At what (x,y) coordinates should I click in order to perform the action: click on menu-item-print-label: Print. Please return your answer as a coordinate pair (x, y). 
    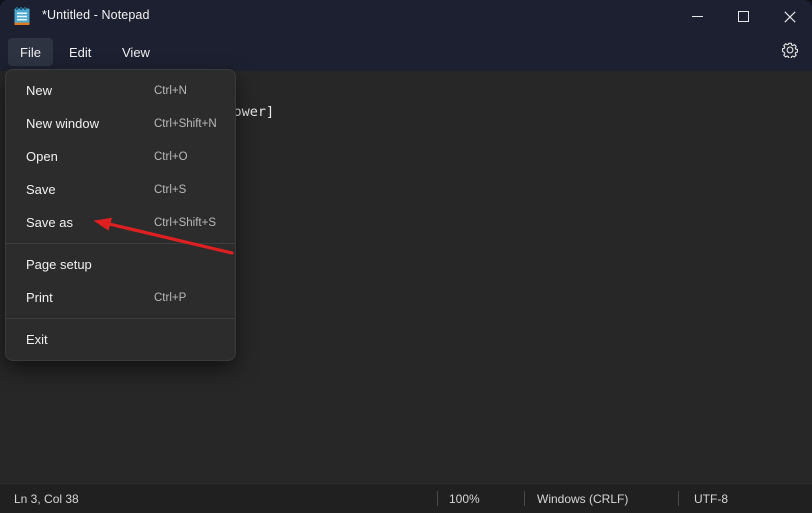
    Looking at the image, I should click on (39, 297).